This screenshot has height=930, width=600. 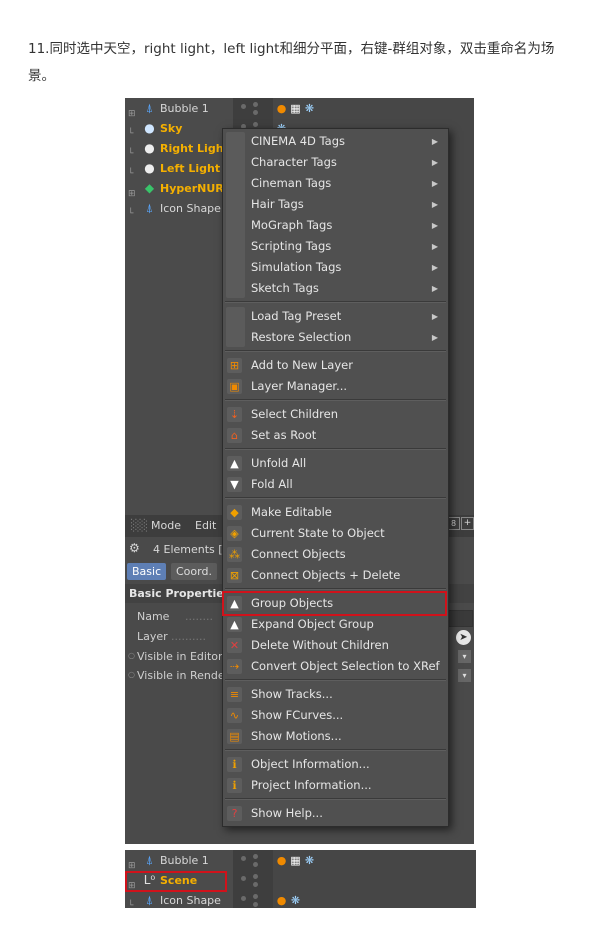 What do you see at coordinates (190, 208) in the screenshot?
I see `object-label: Icon Shape` at bounding box center [190, 208].